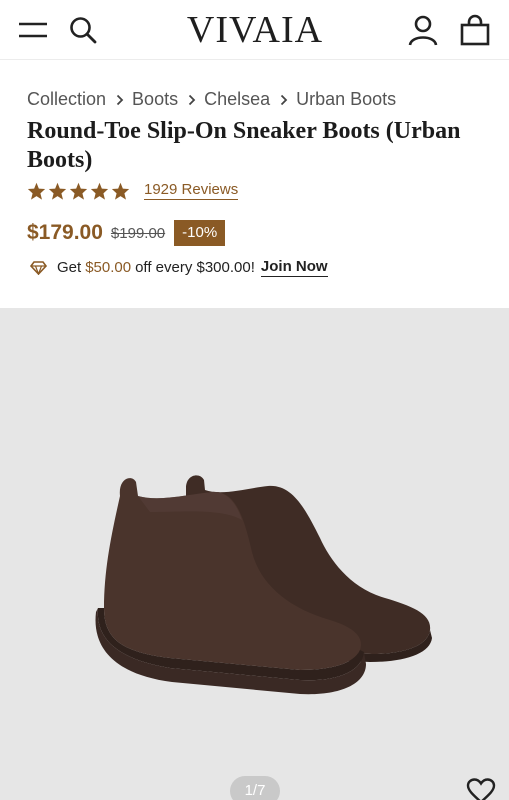 Image resolution: width=509 pixels, height=800 pixels. I want to click on breadcrumb-collection: Collection, so click(66, 99).